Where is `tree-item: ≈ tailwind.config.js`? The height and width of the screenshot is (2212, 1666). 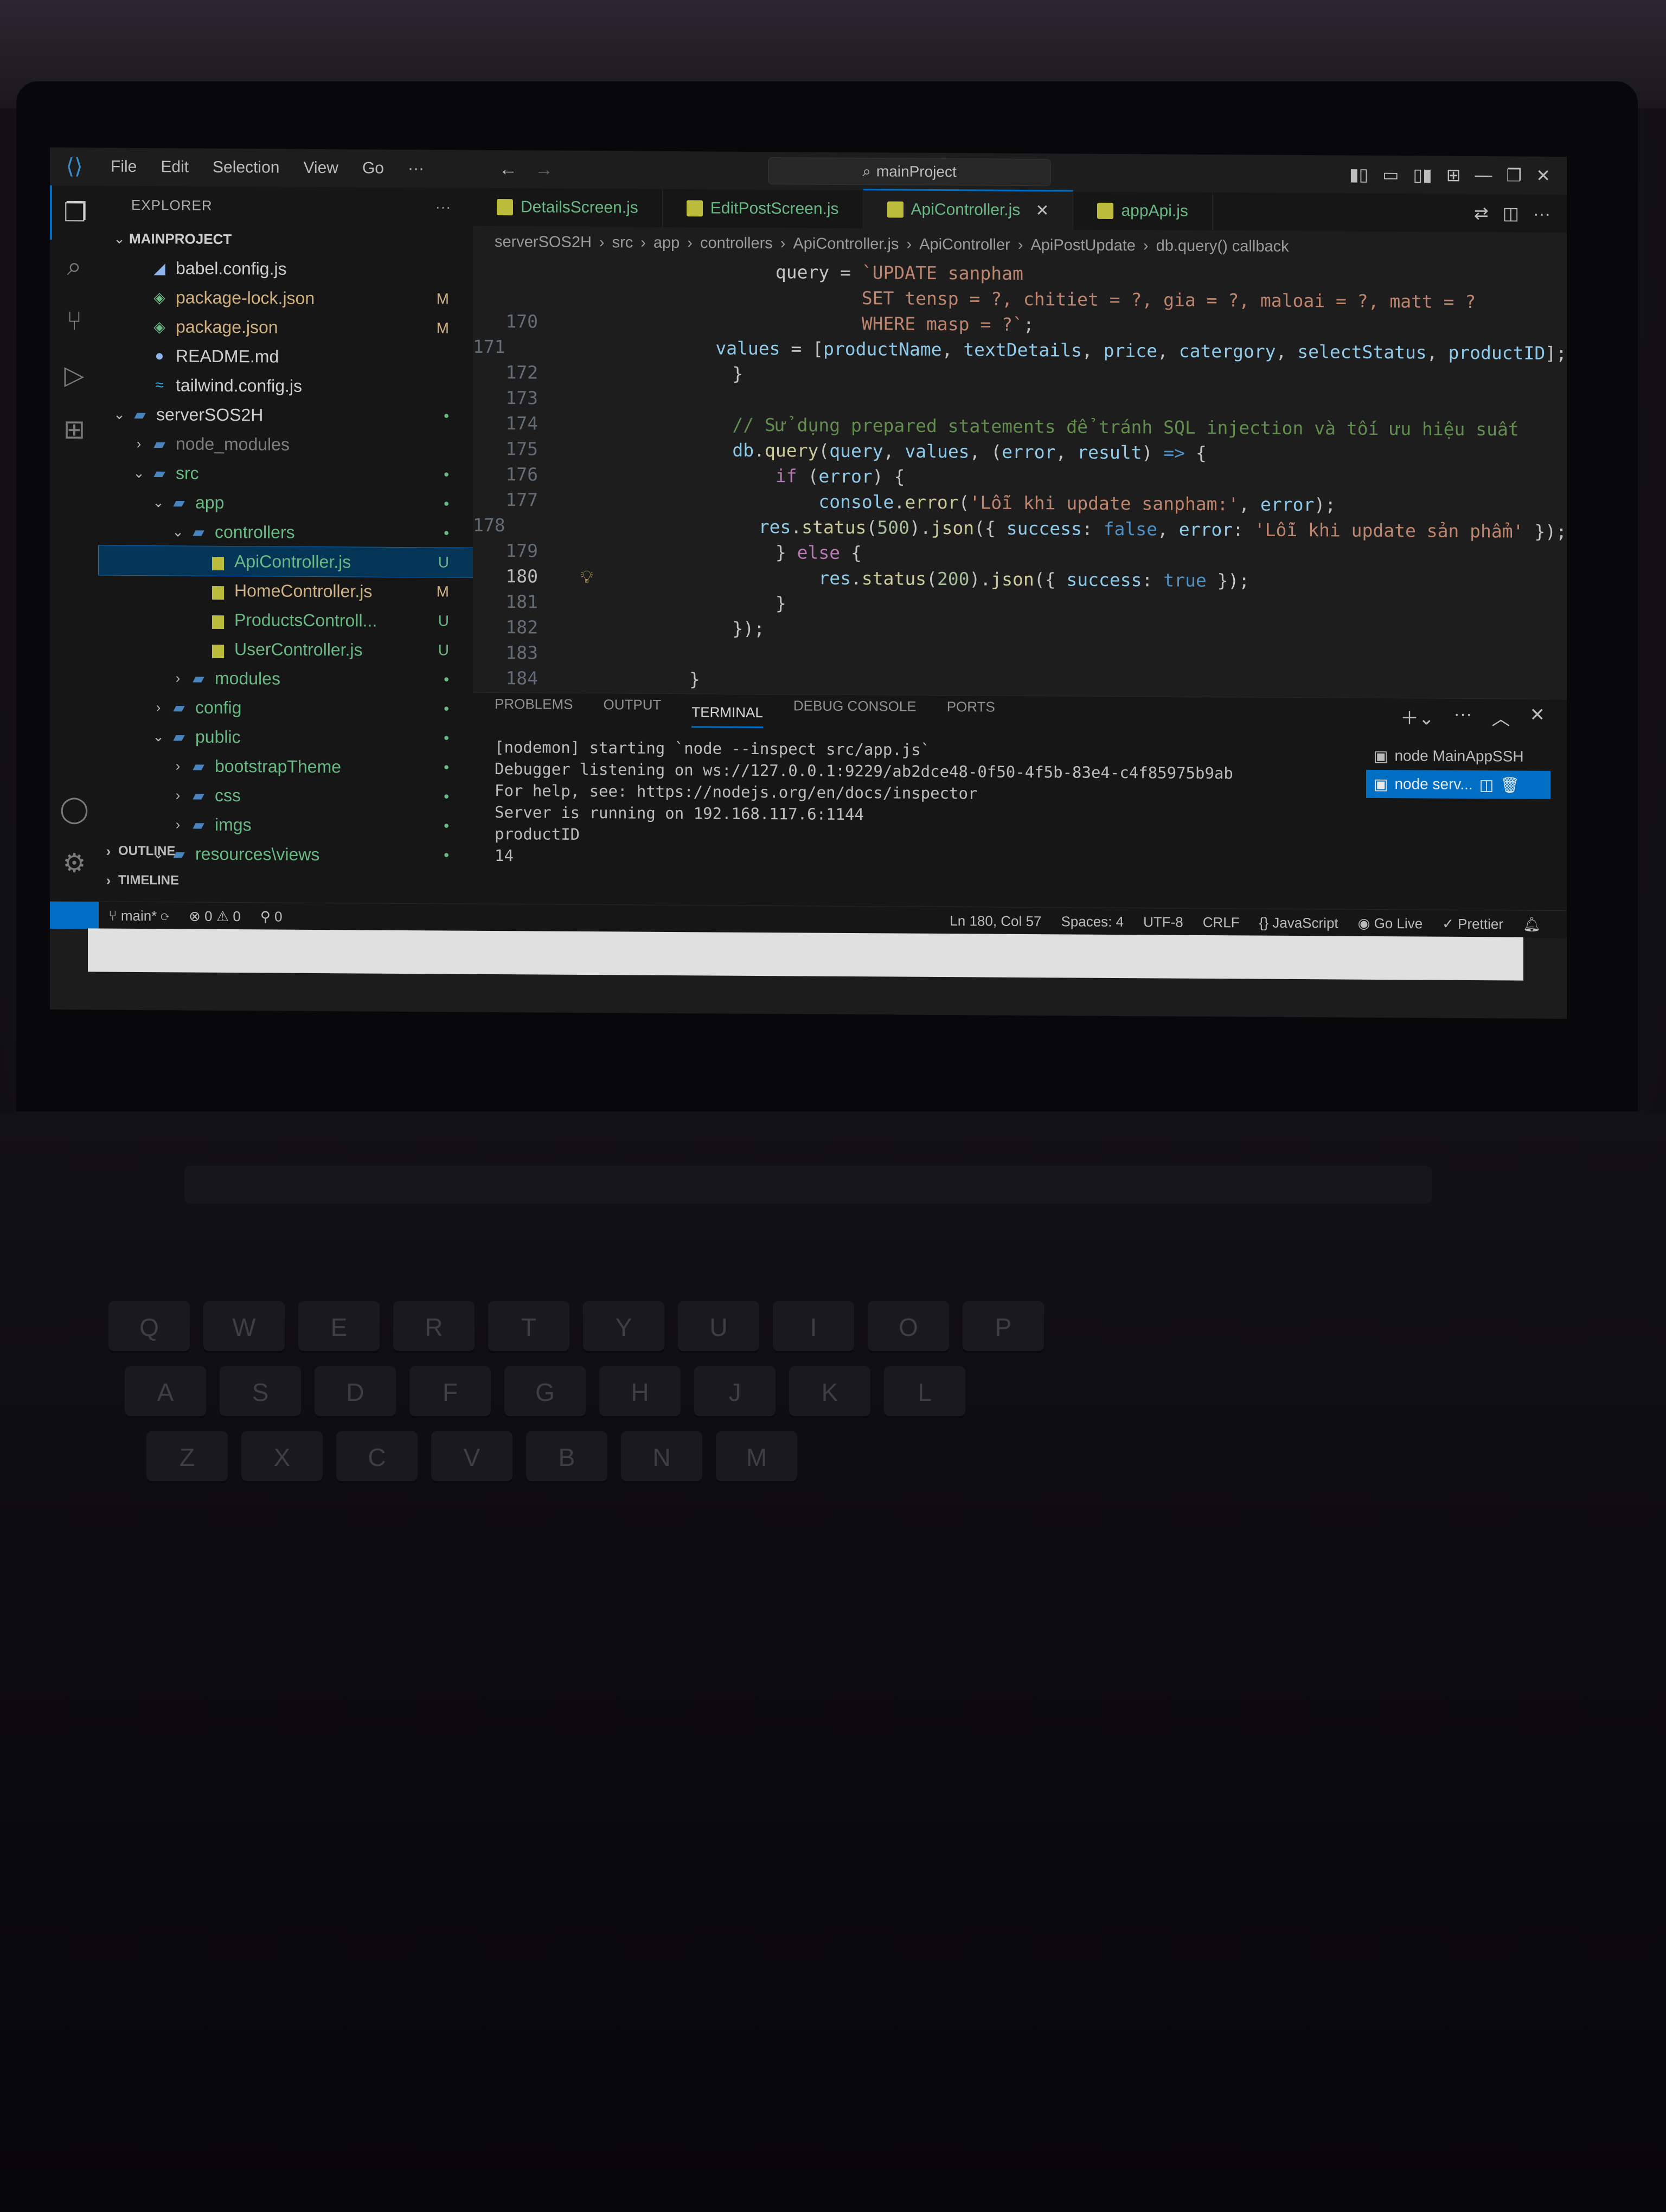 tree-item: ≈ tailwind.config.js is located at coordinates (286, 386).